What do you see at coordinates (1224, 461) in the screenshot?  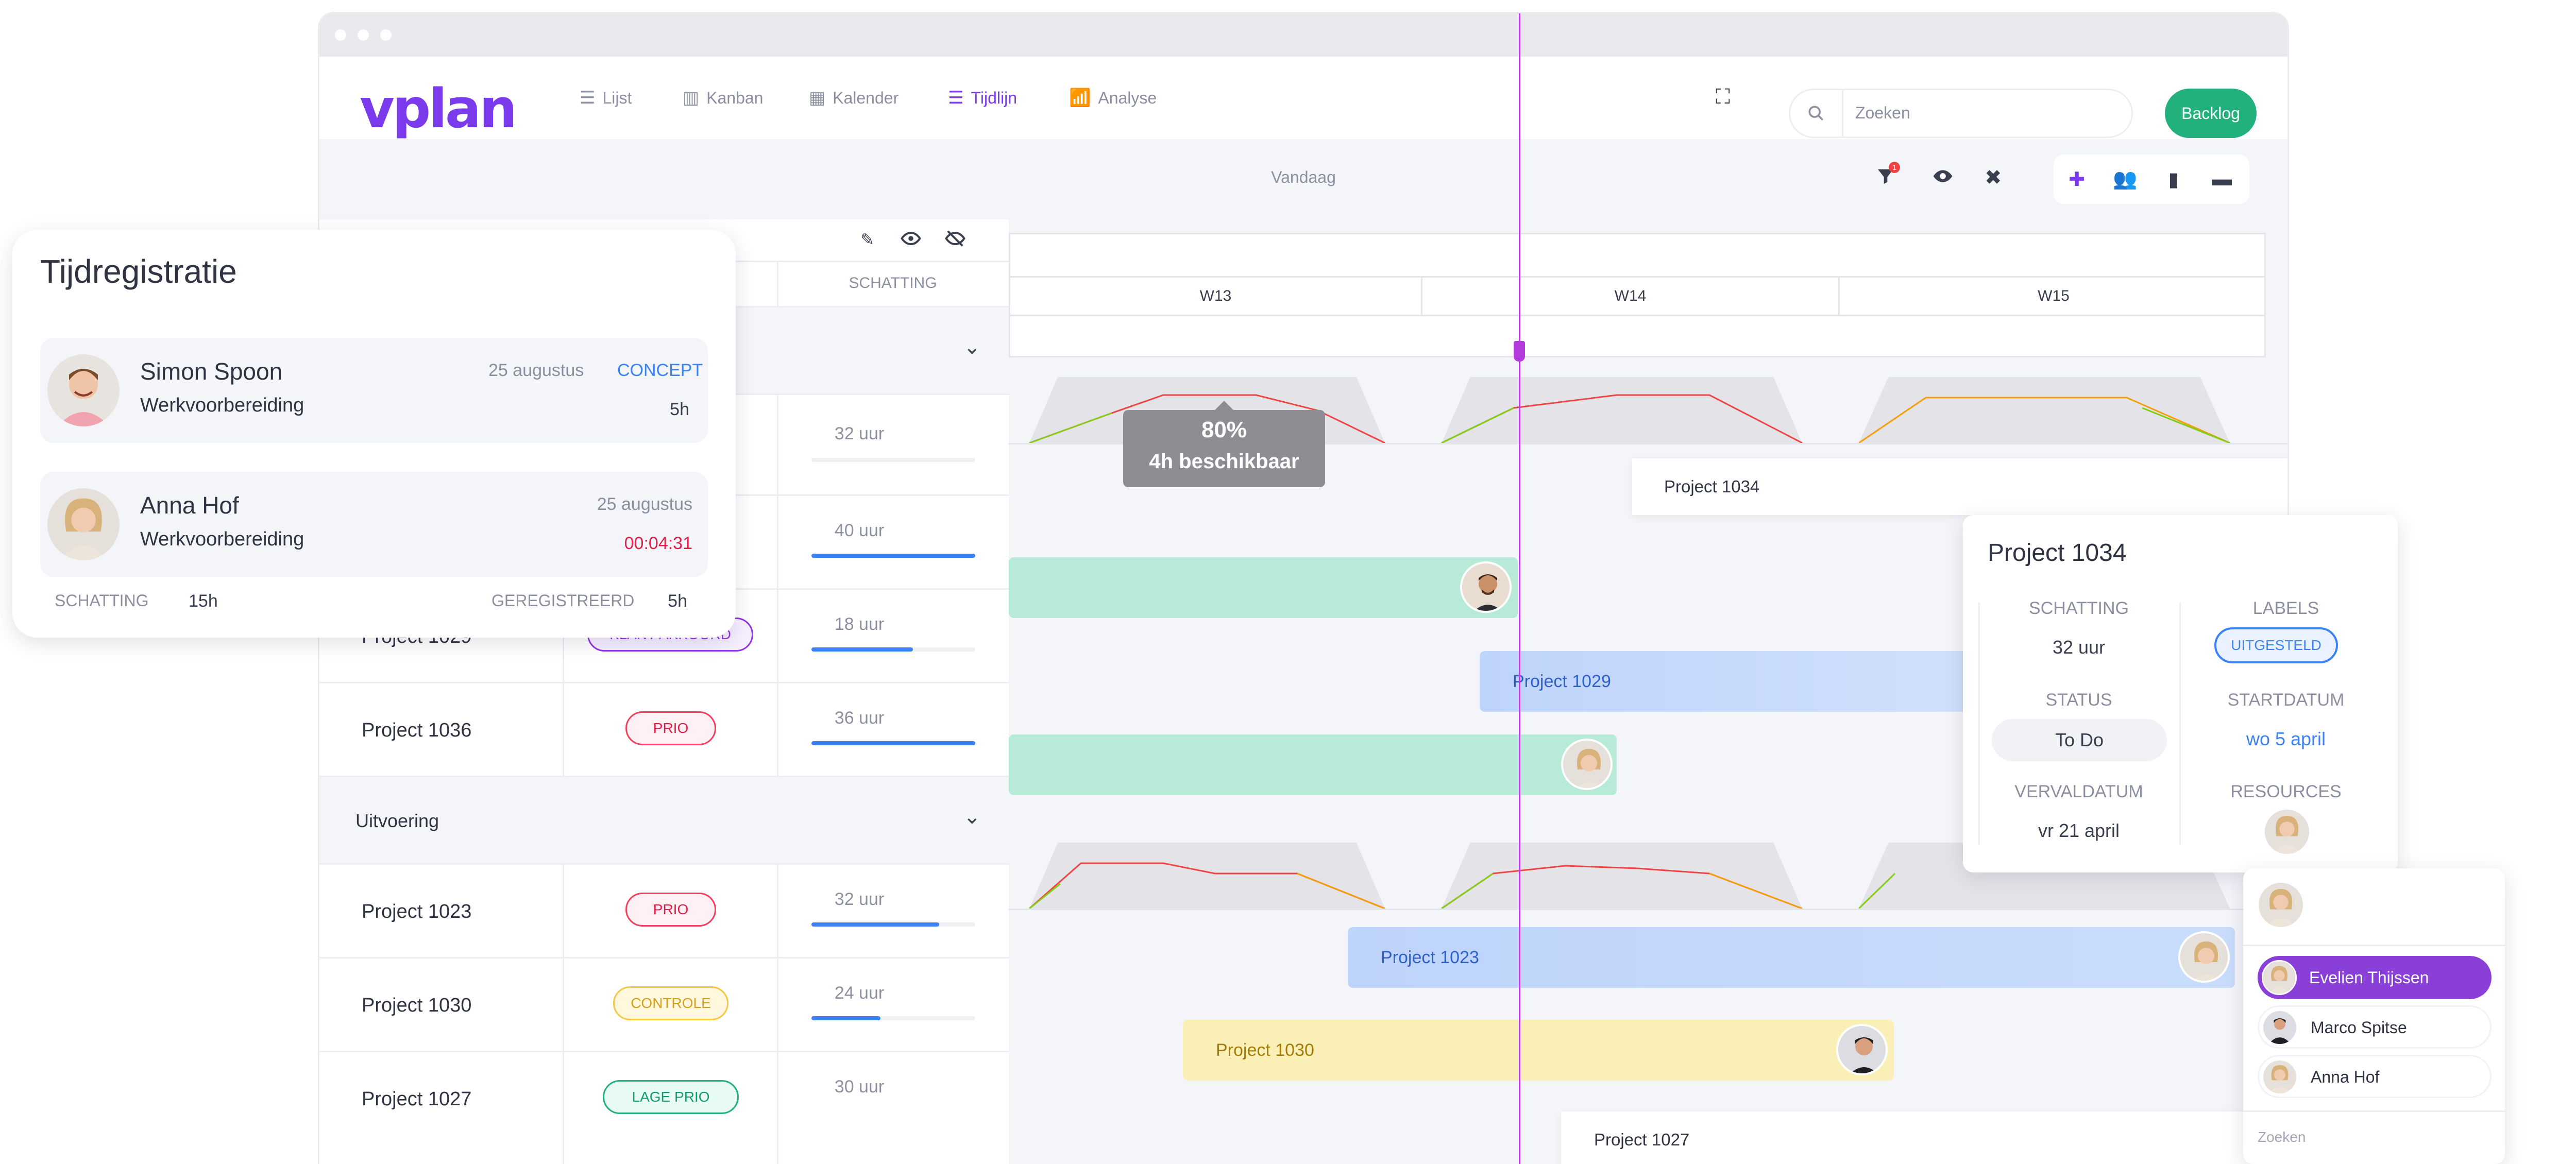 I see `tooltip-available: 4h beschikbaar` at bounding box center [1224, 461].